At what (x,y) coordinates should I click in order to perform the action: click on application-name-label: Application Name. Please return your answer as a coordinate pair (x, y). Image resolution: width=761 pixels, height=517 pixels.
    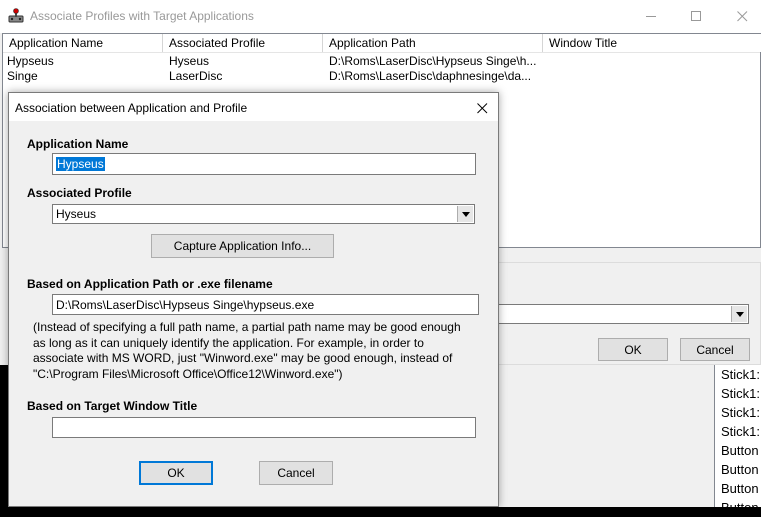
    Looking at the image, I should click on (78, 144).